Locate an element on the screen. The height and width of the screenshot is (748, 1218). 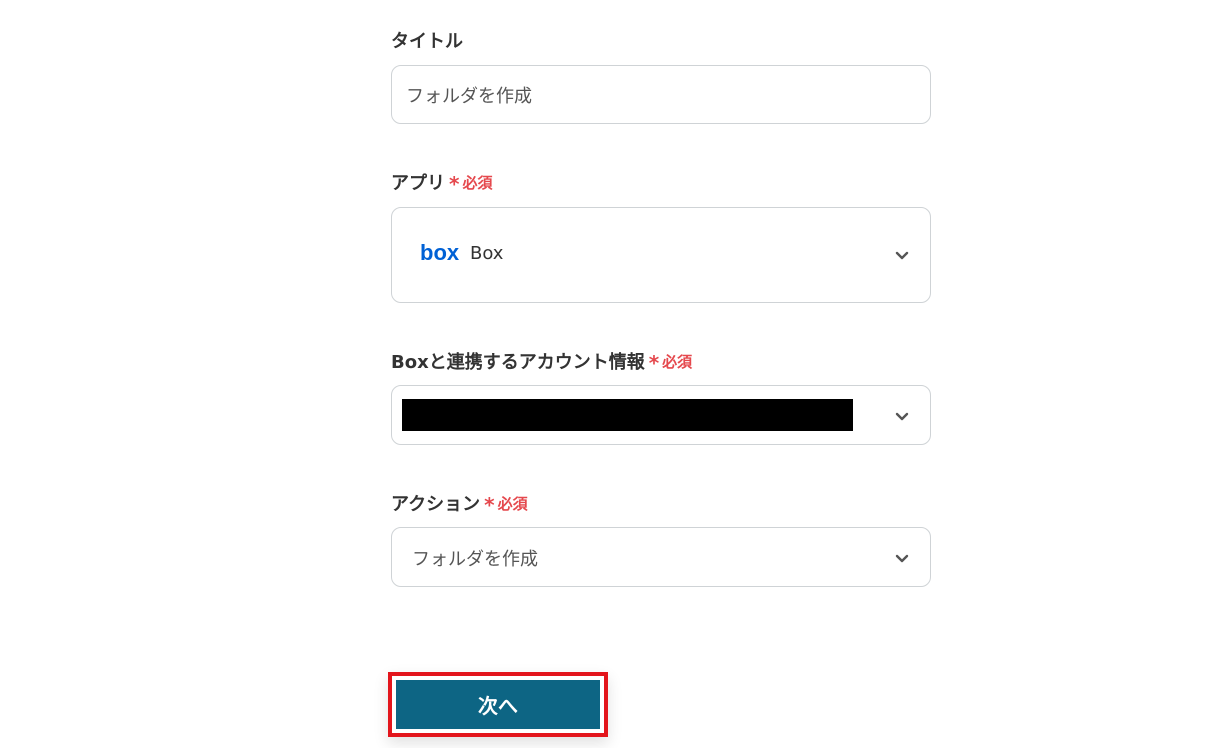
box-logo-icon: box is located at coordinates (440, 254).